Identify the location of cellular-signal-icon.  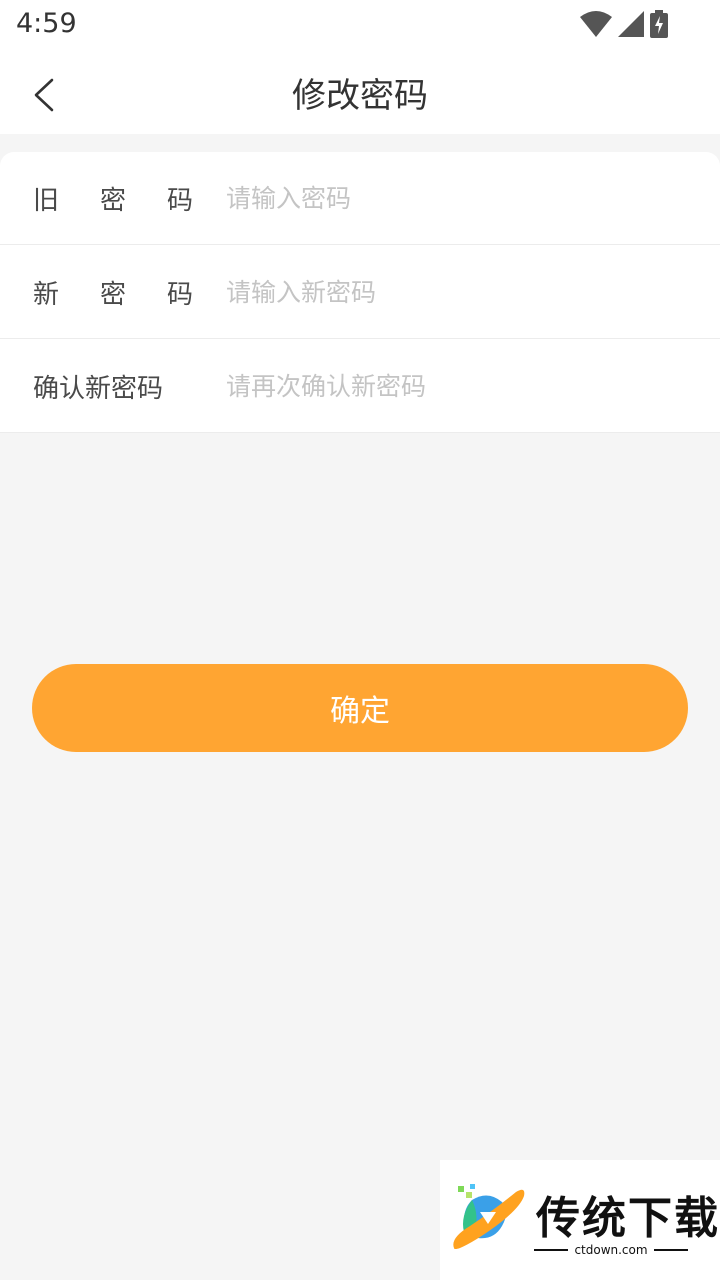
(631, 26).